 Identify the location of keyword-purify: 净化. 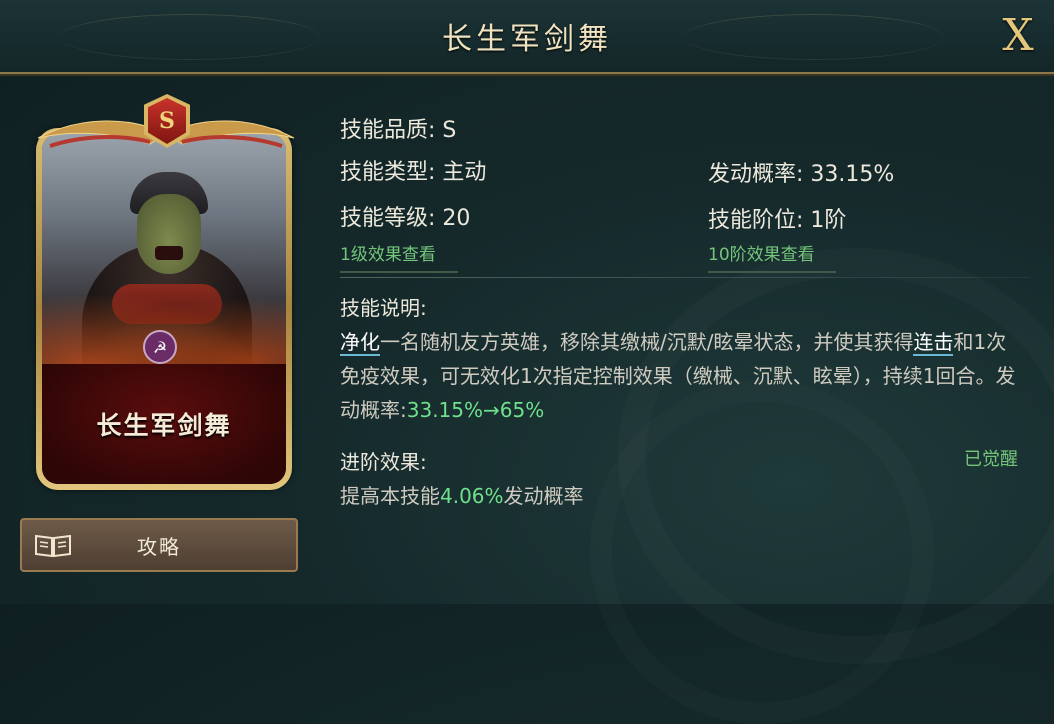
(360, 343).